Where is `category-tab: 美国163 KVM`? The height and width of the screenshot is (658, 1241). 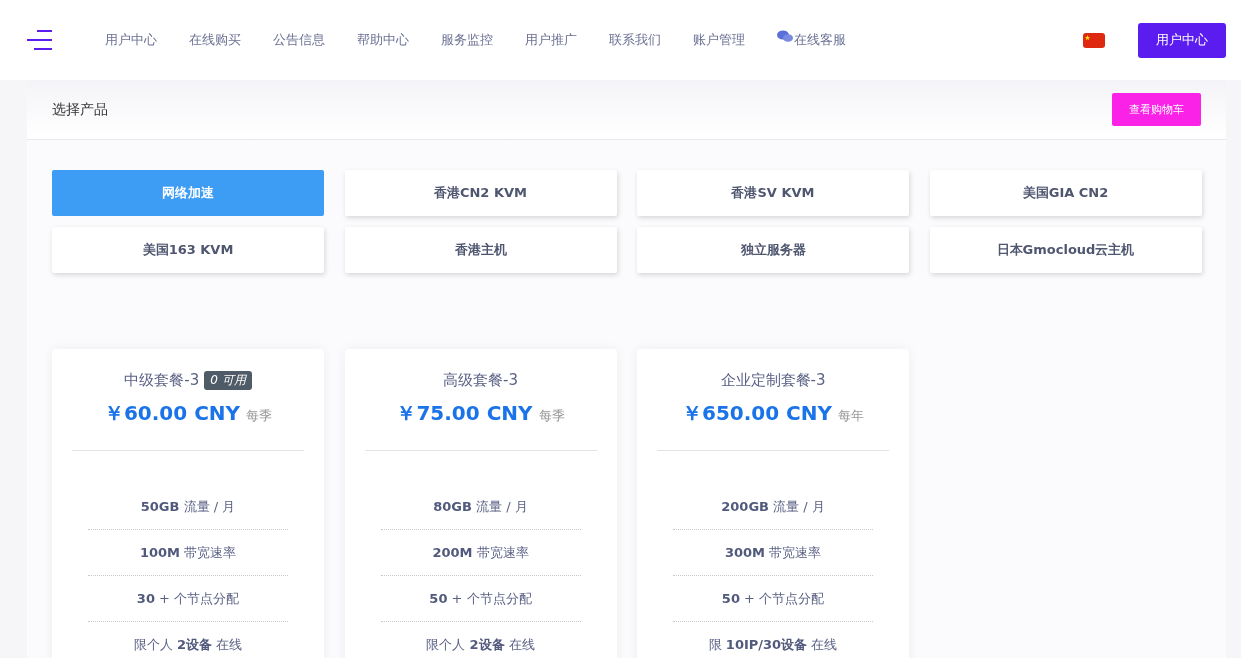 category-tab: 美国163 KVM is located at coordinates (188, 250).